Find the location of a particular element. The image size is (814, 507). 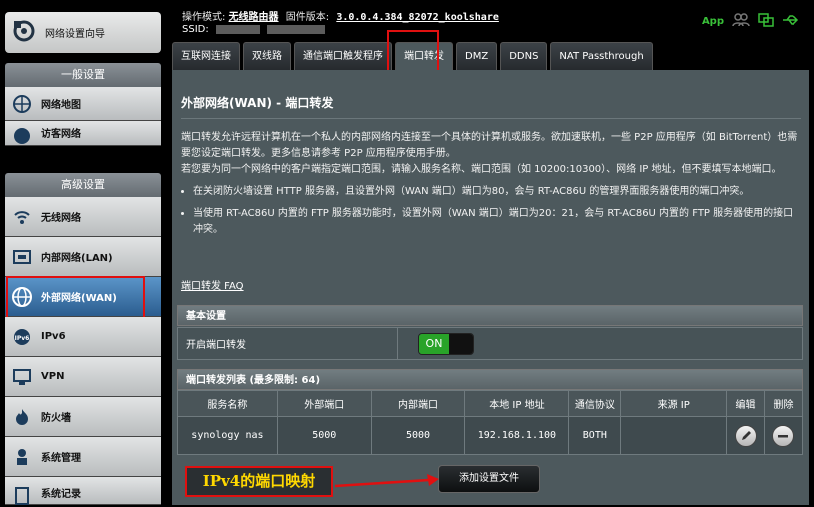

column-header: 服务名称 is located at coordinates (227, 403).